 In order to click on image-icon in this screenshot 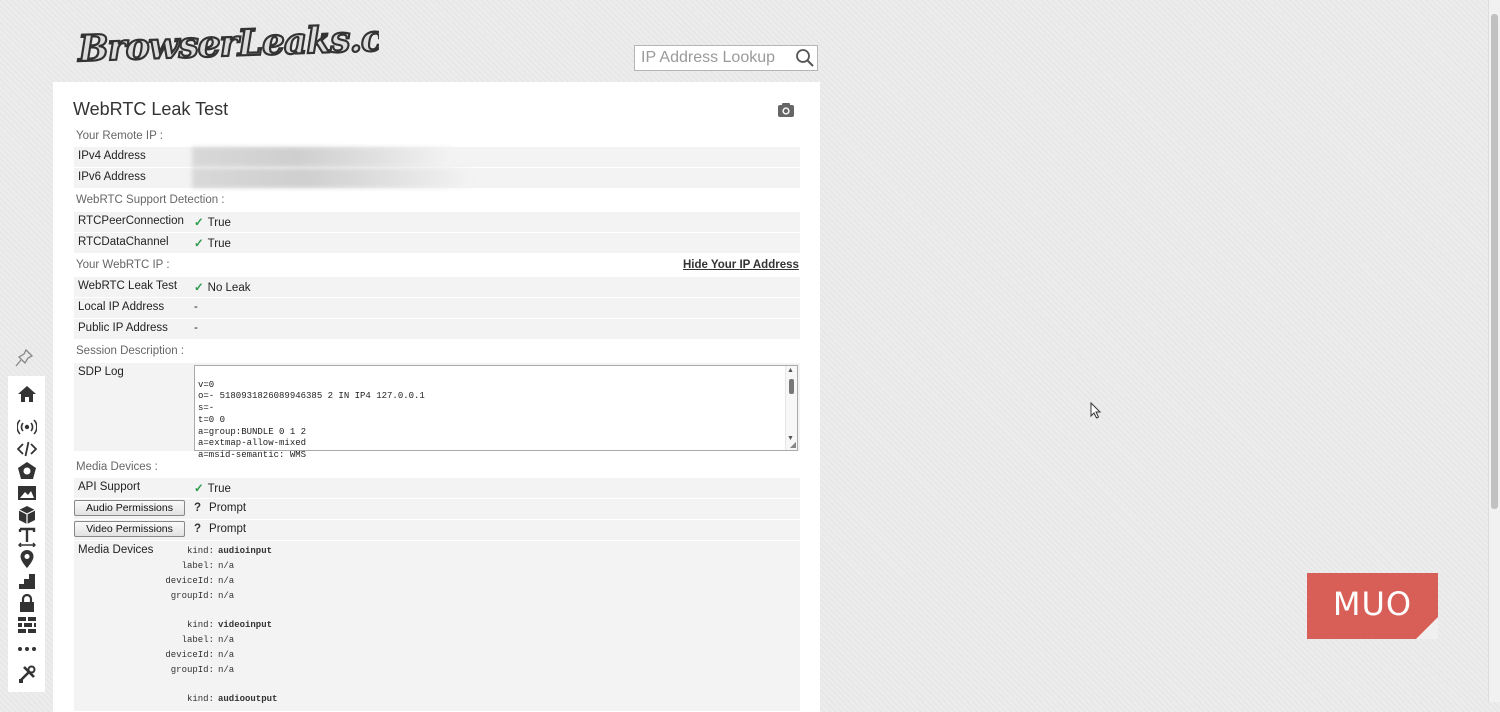, I will do `click(27, 493)`.